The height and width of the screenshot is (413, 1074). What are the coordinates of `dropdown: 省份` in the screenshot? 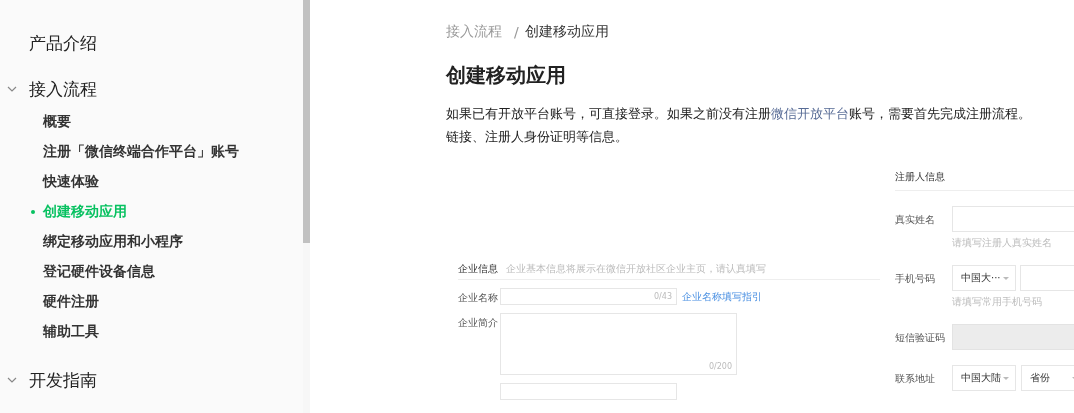 It's located at (1047, 378).